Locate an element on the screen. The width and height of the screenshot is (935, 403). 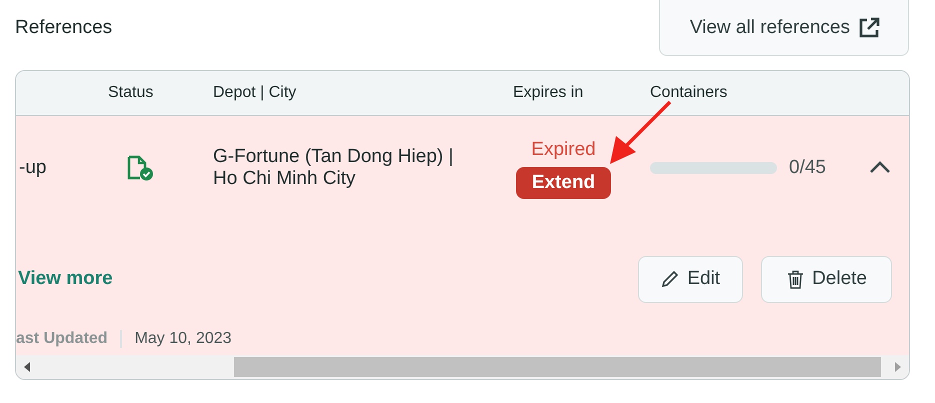
column-header: Expires in is located at coordinates (548, 92).